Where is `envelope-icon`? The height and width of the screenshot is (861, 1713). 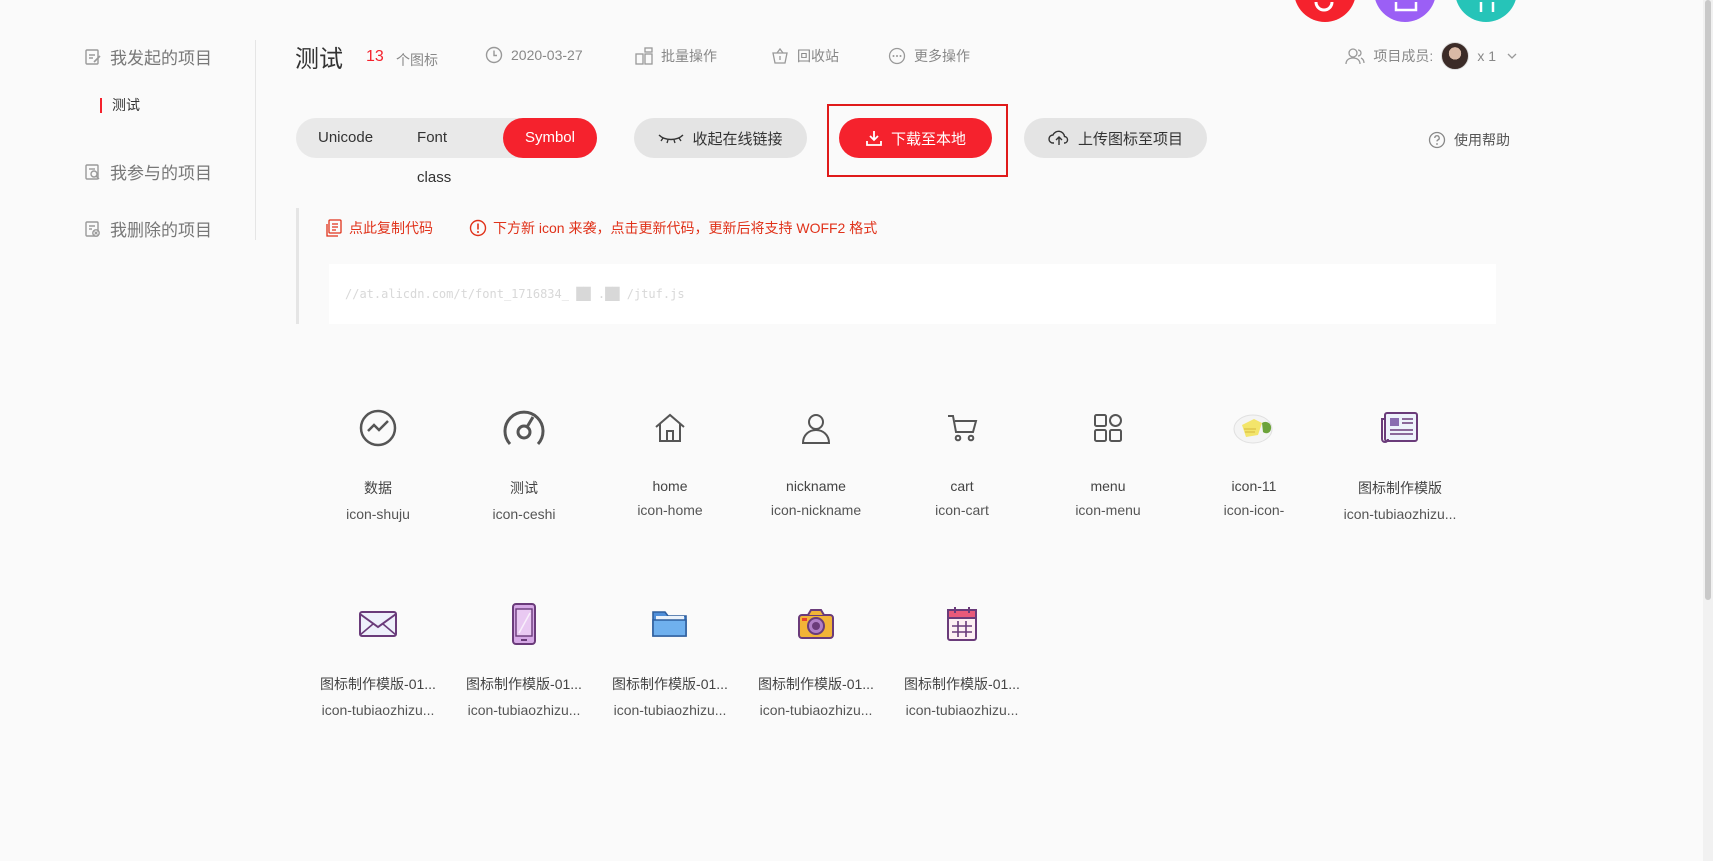 envelope-icon is located at coordinates (378, 624).